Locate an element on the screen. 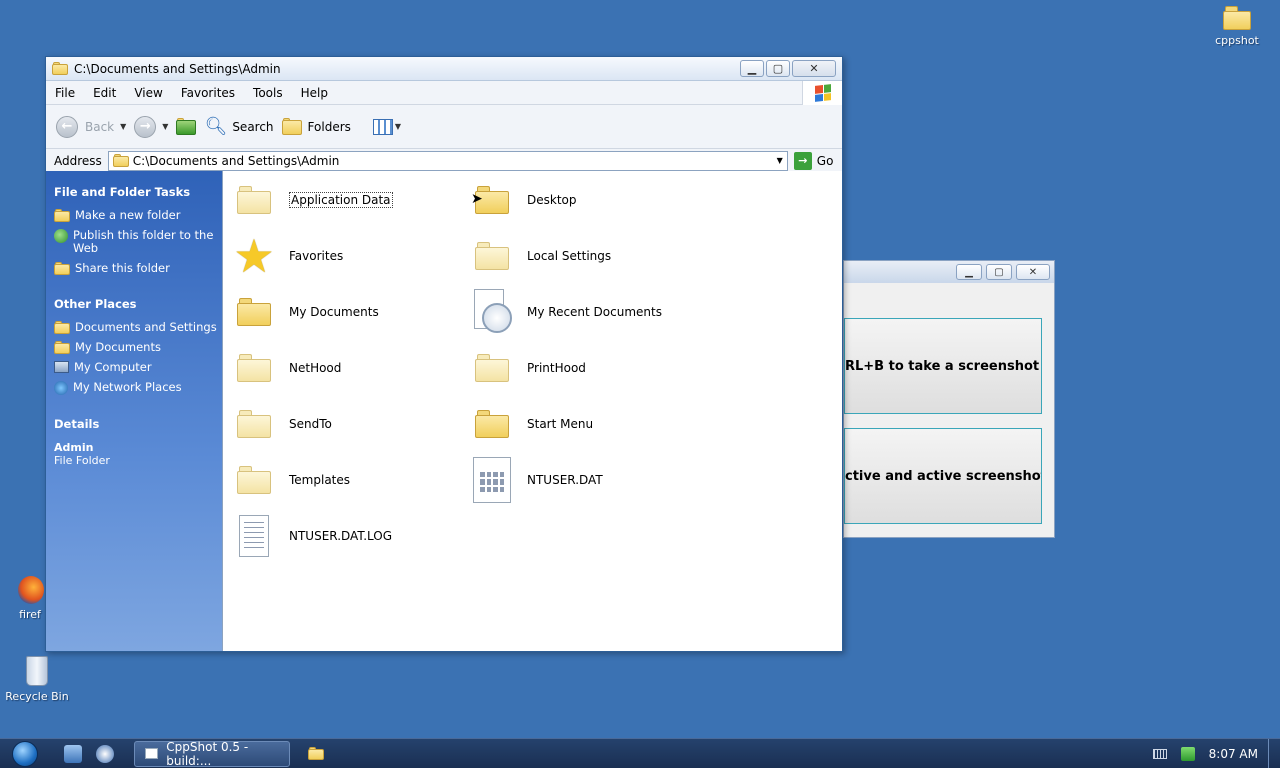 The height and width of the screenshot is (768, 1280). network-tray-icon is located at coordinates (1187, 753).